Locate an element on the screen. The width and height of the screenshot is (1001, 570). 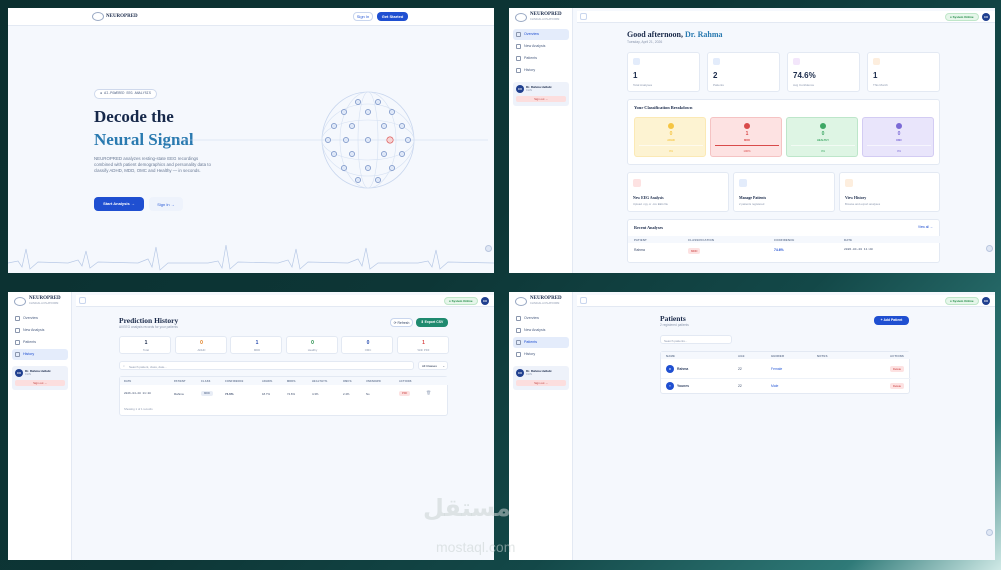
brain-electrode-illustration is located at coordinates (333, 140).